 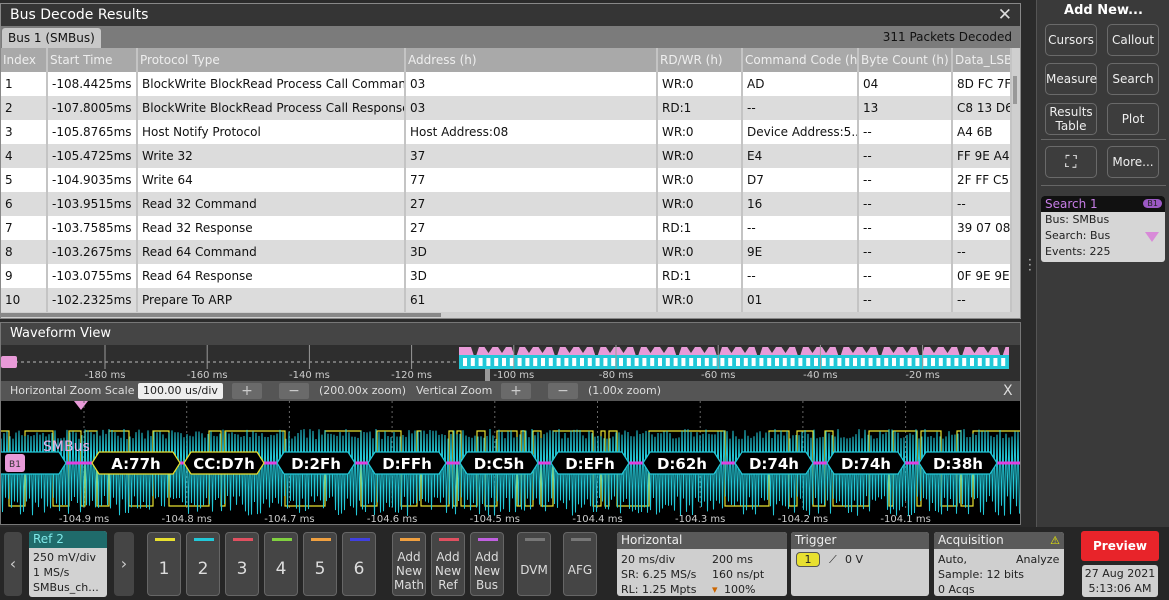 What do you see at coordinates (506, 204) in the screenshot?
I see `table-row: 6 -103.9515ms Read 32 Command 27 WR:0 16 -- --` at bounding box center [506, 204].